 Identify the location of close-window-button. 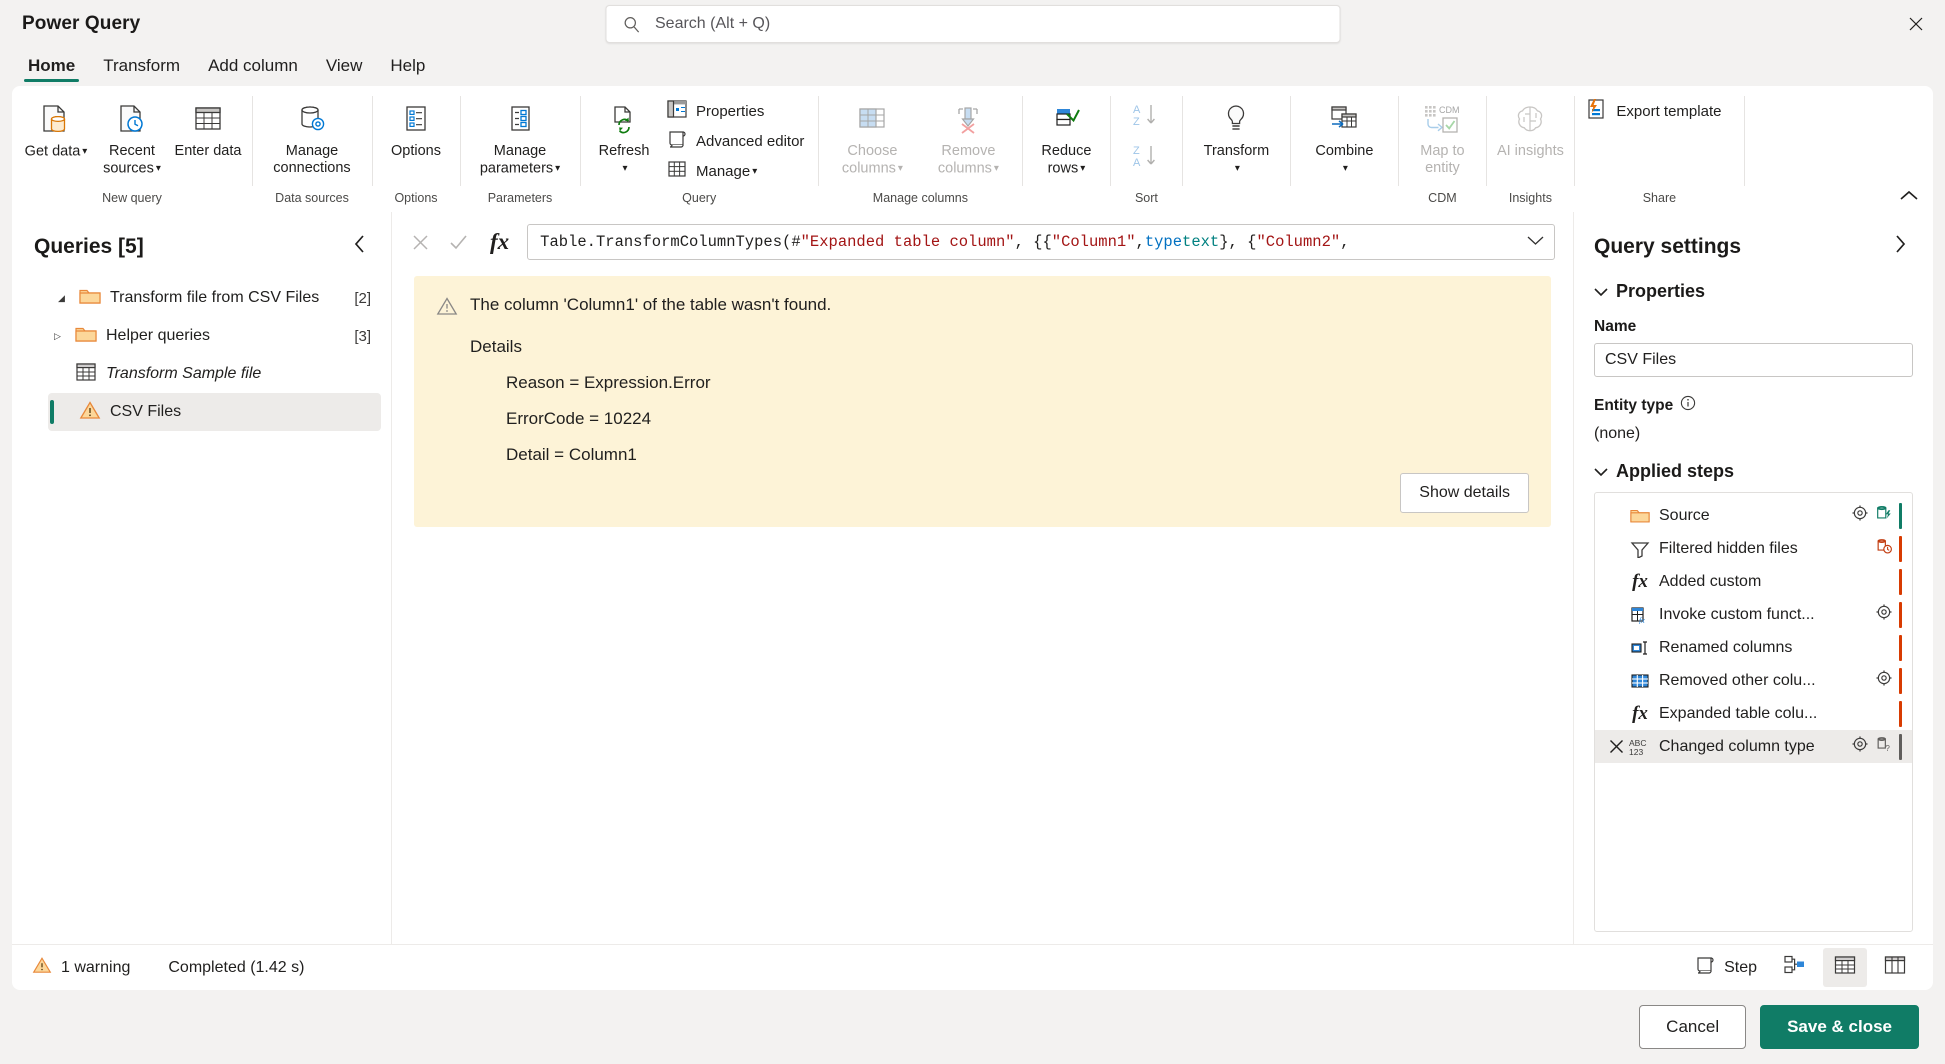
(1916, 24).